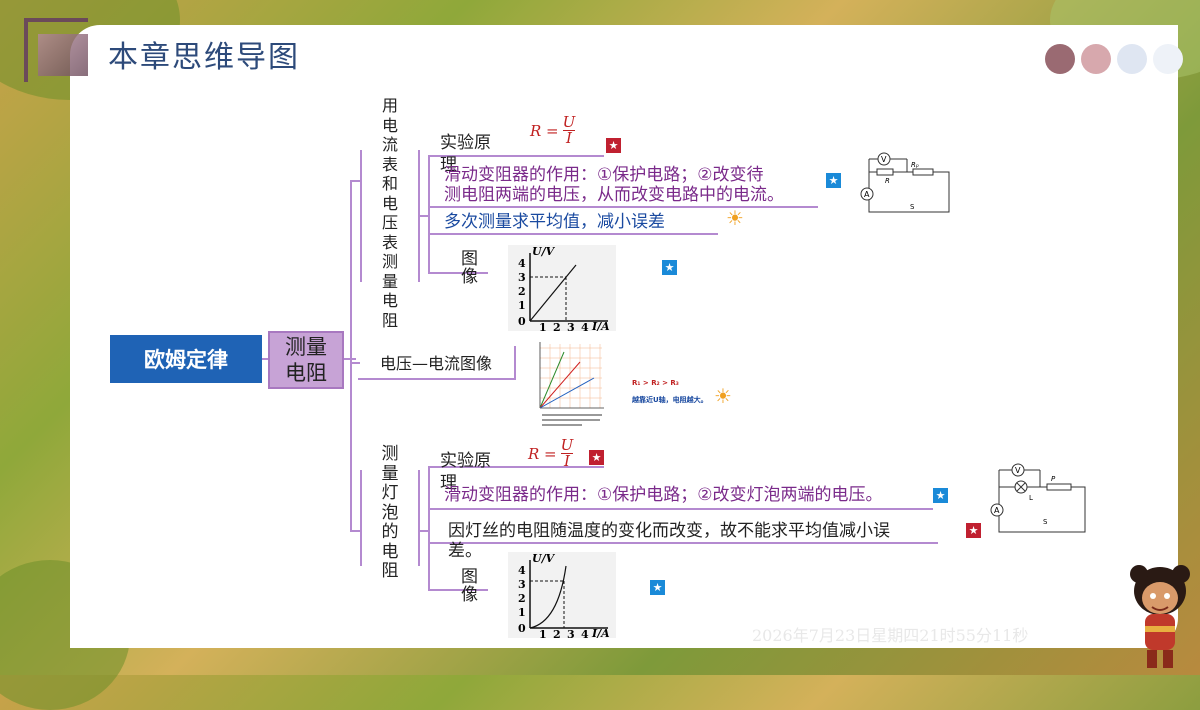 This screenshot has width=1200, height=710. I want to click on rp-label: Rₚ, so click(915, 165).